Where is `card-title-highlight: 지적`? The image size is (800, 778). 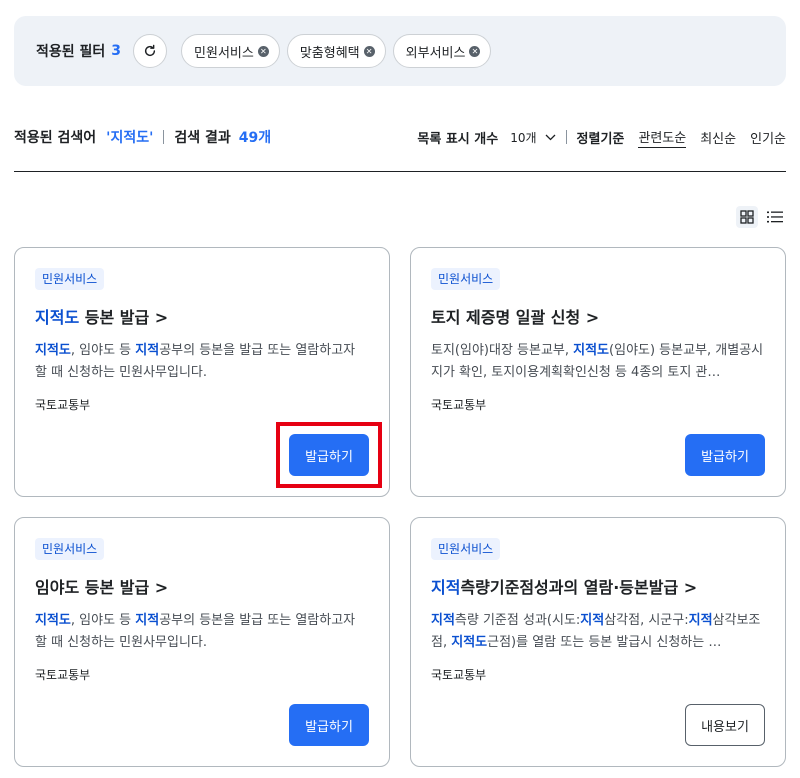 card-title-highlight: 지적 is located at coordinates (446, 587).